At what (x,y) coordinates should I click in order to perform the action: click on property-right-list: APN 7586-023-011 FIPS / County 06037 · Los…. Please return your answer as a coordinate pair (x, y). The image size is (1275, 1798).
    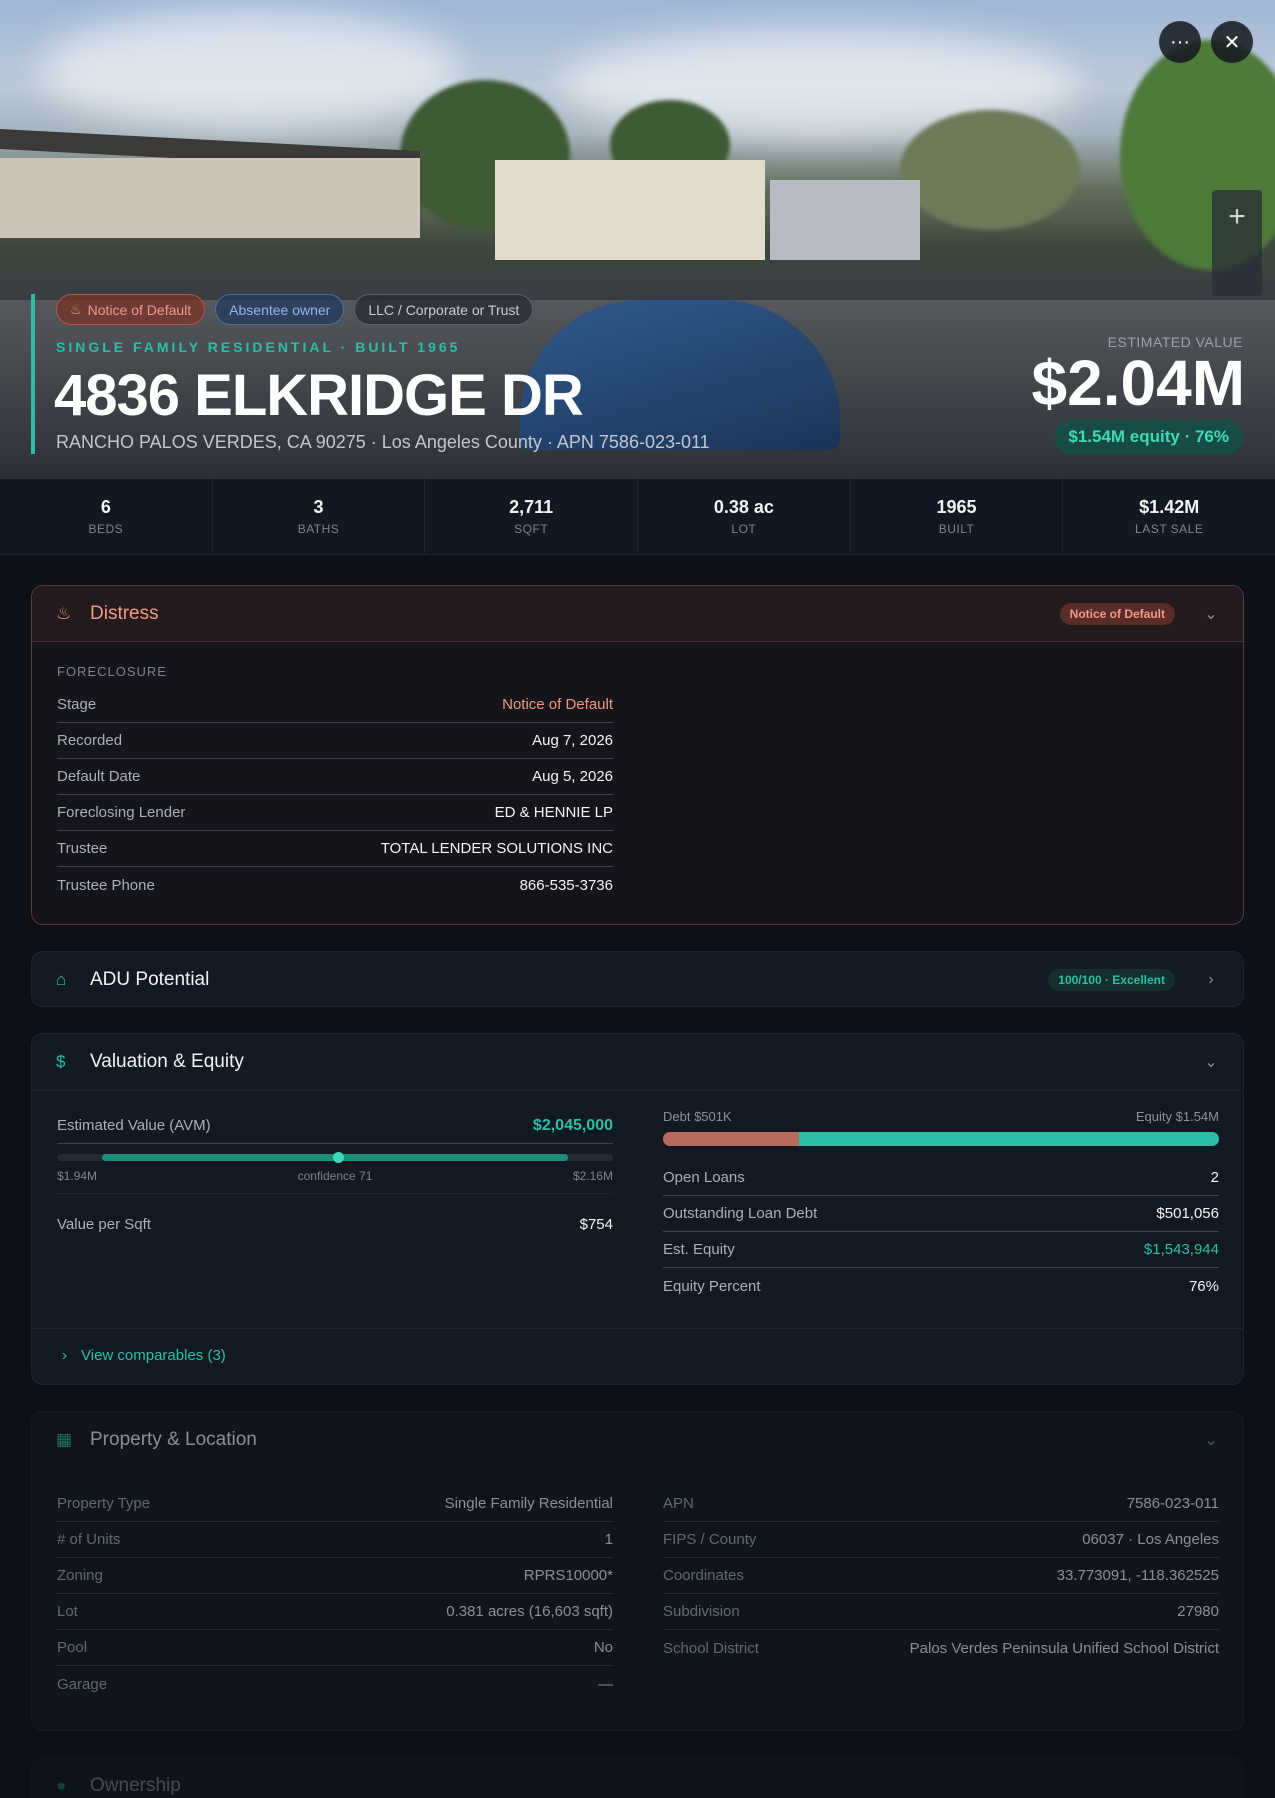
    Looking at the image, I should click on (941, 1576).